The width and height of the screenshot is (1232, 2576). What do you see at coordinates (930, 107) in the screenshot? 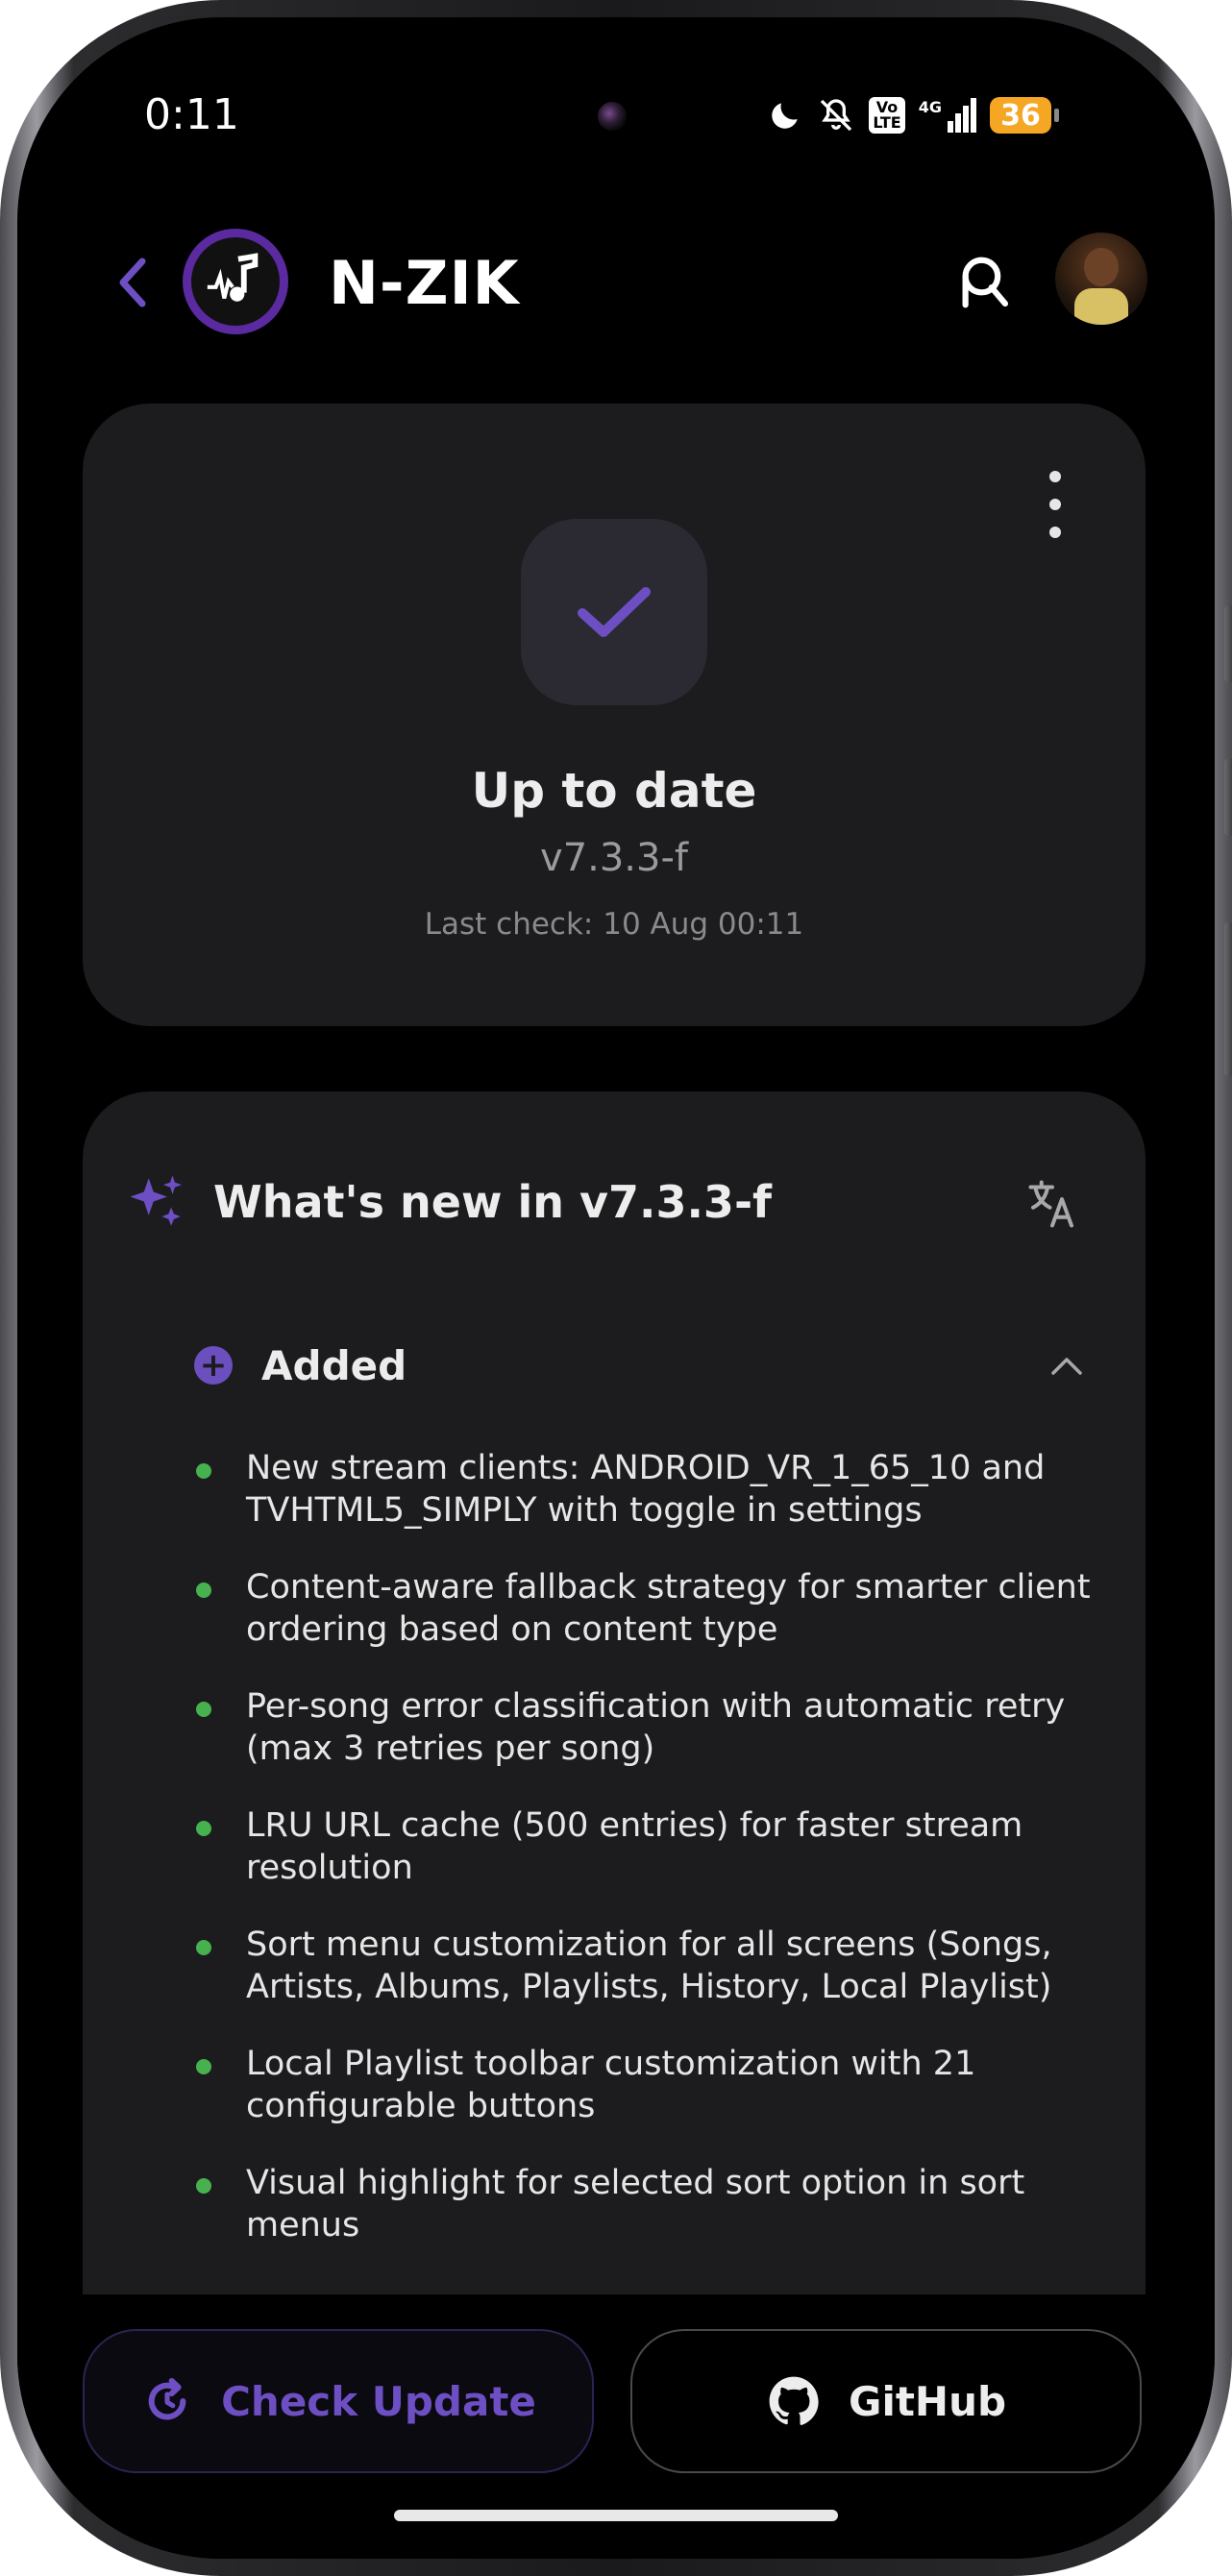
I see `network-type: 4G` at bounding box center [930, 107].